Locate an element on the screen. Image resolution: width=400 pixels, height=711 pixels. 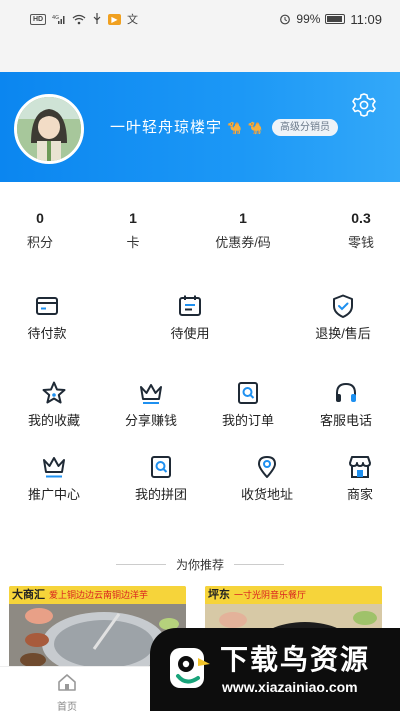
headset-icon is located at coordinates (346, 392).